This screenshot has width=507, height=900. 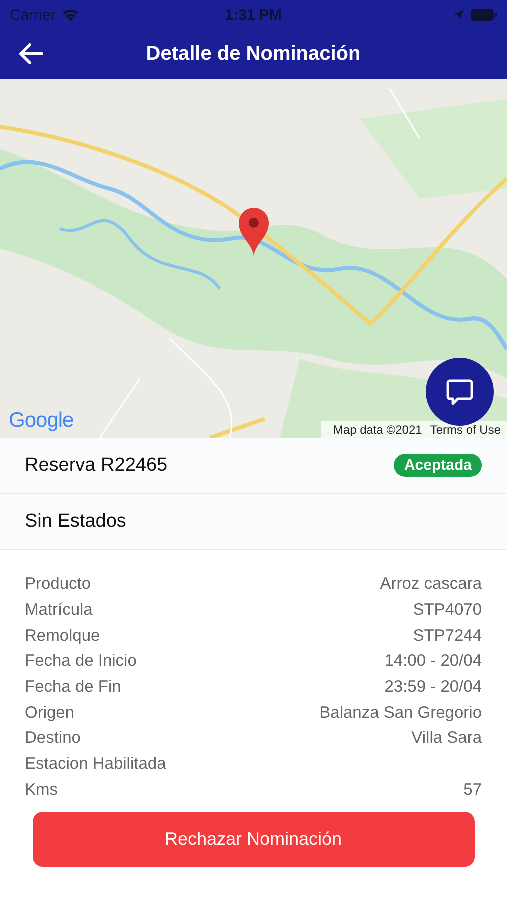 What do you see at coordinates (473, 790) in the screenshot?
I see `detail-value: 57` at bounding box center [473, 790].